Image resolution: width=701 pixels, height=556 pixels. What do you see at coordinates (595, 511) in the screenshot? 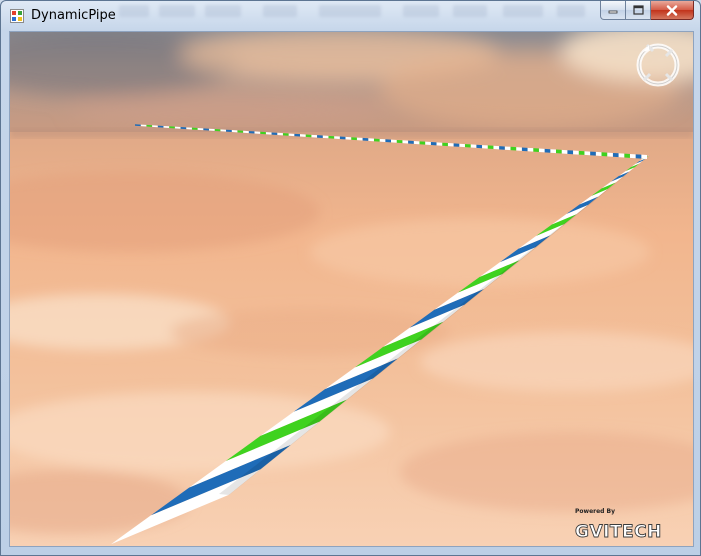
I see `powered-by-label: Powered By` at bounding box center [595, 511].